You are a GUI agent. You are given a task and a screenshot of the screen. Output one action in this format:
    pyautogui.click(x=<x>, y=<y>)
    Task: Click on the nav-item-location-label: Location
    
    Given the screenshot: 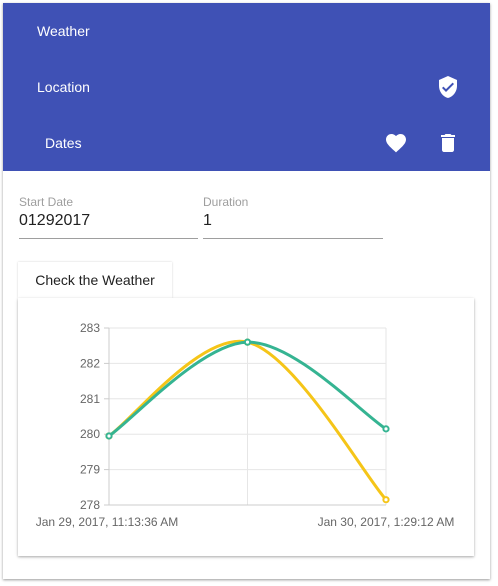 What is the action you would take?
    pyautogui.click(x=63, y=87)
    